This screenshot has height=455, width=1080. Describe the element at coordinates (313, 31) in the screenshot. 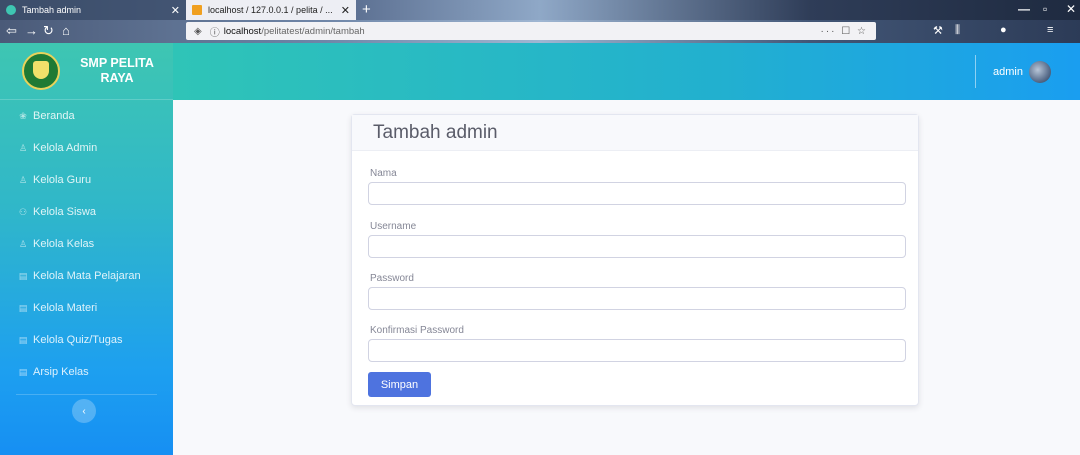

I see `url-path: /pelitatest/admin/tambah` at that location.